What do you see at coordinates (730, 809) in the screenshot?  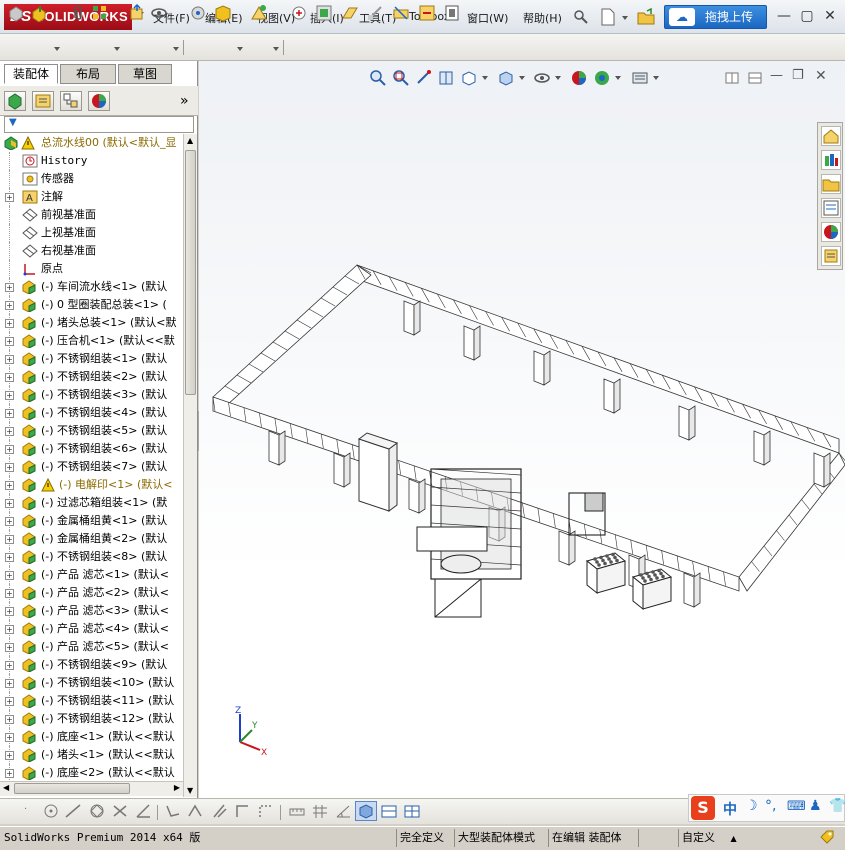 I see `ime-language-toggle: 中` at bounding box center [730, 809].